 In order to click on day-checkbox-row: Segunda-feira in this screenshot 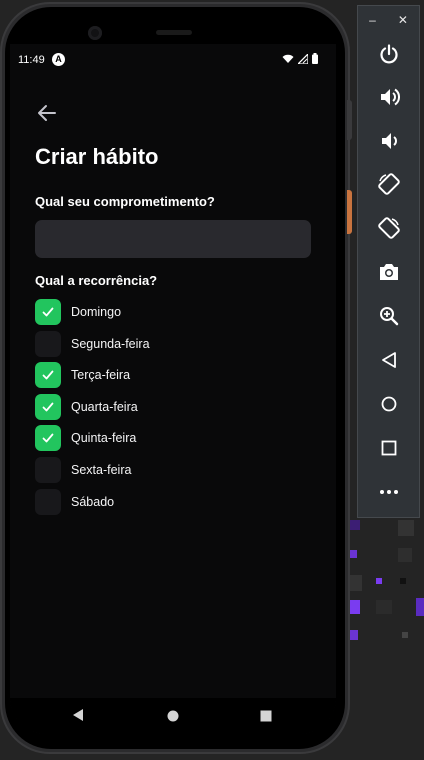, I will do `click(92, 343)`.